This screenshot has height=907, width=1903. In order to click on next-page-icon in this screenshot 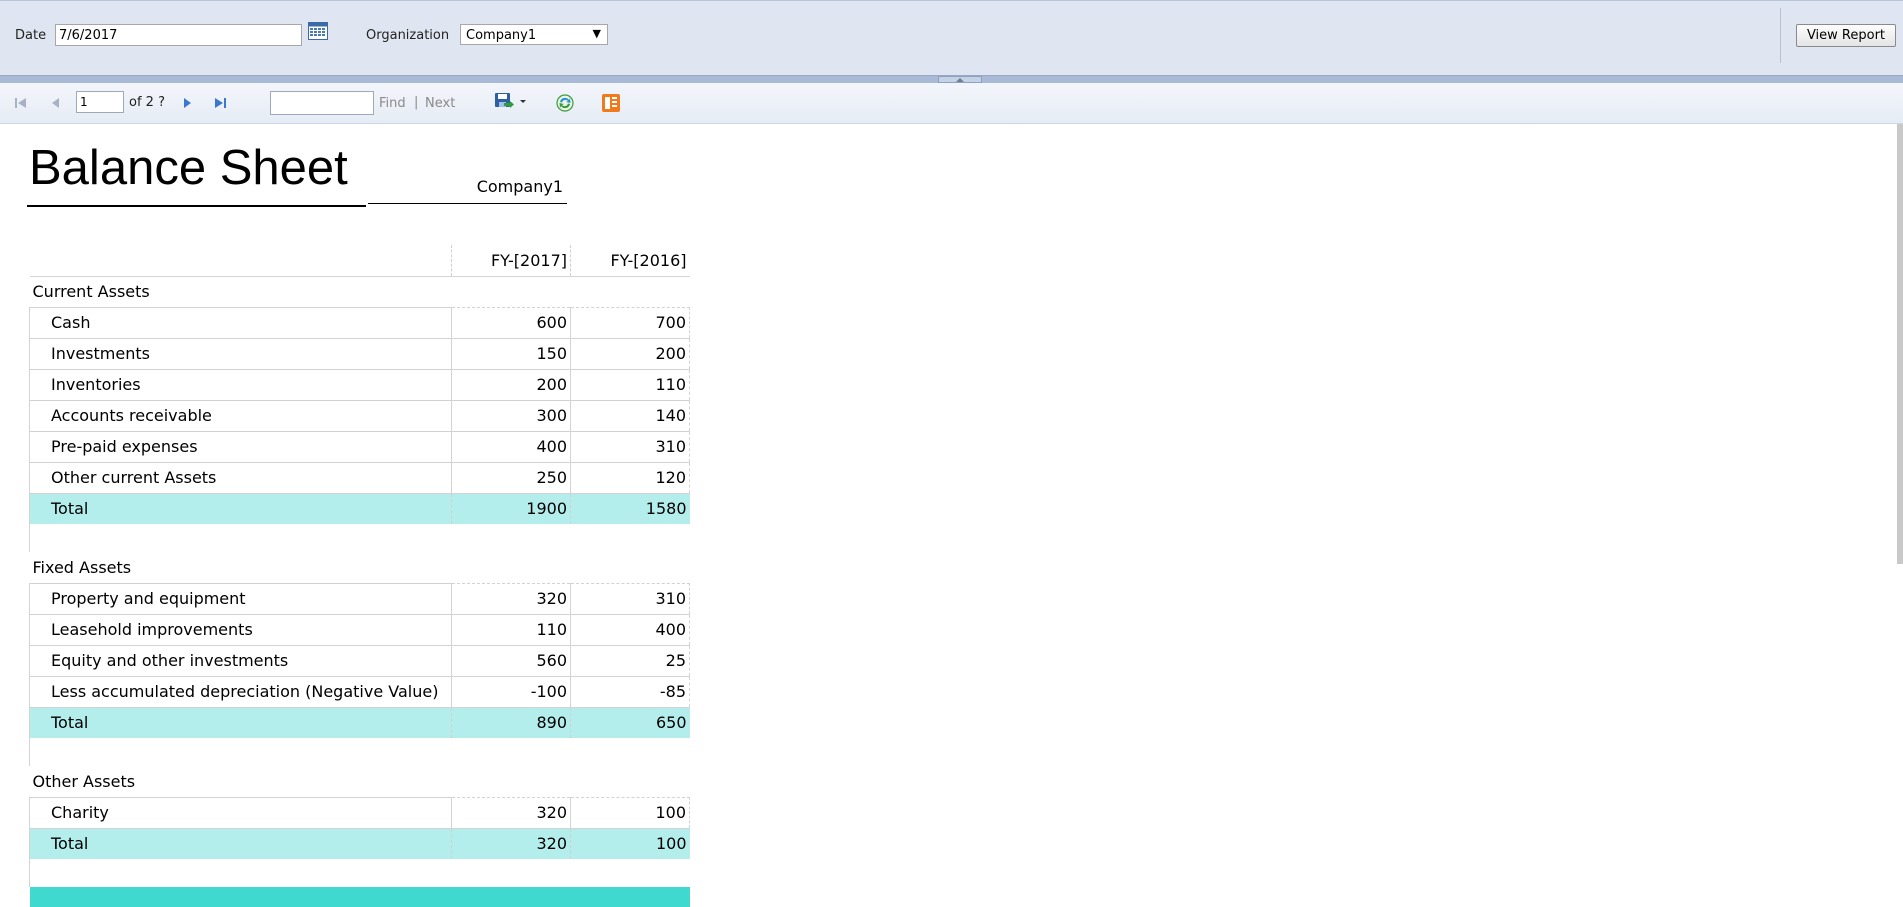, I will do `click(187, 103)`.